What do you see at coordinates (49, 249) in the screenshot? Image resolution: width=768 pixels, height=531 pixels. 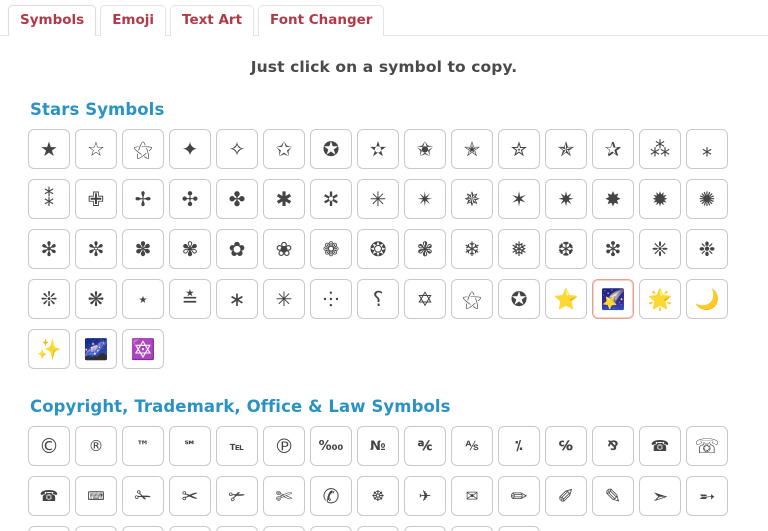 I see `symbol-cell-teardrop-spoked-asterisk: ✻` at bounding box center [49, 249].